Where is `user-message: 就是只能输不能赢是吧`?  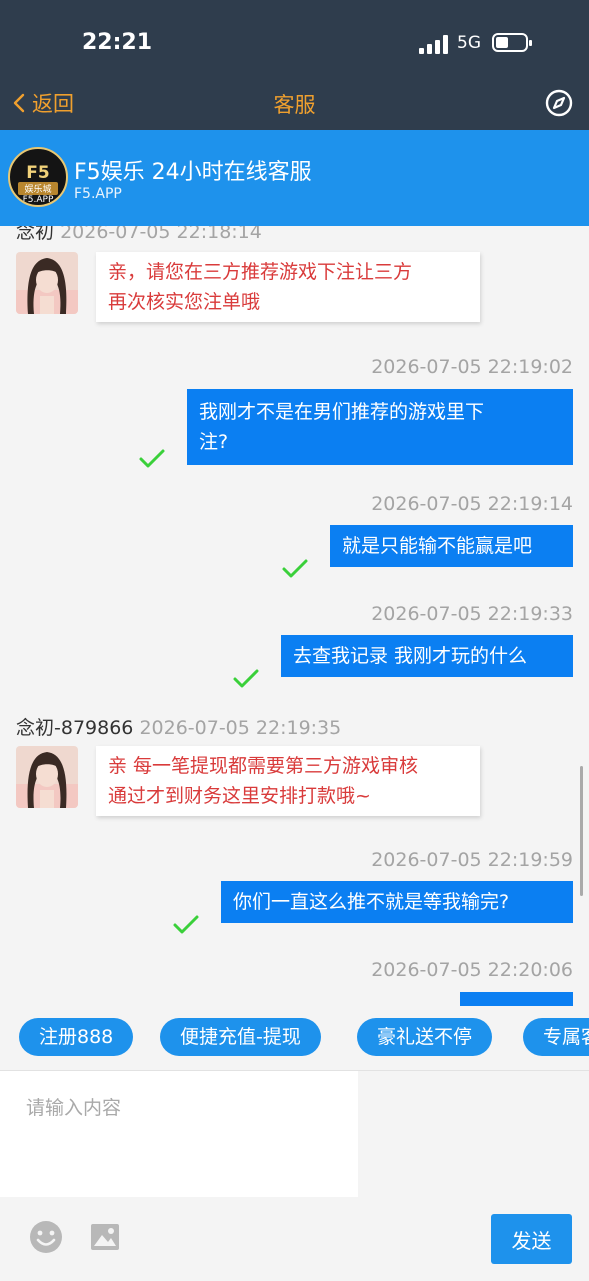
user-message: 就是只能输不能赢是吧 is located at coordinates (451, 546).